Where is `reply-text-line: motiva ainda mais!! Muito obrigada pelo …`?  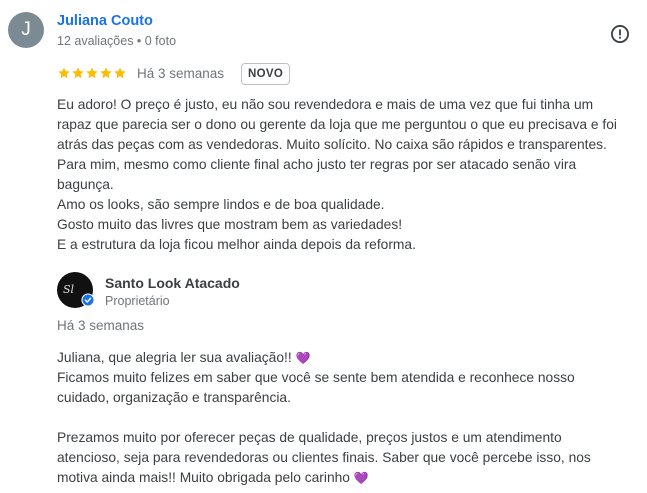
reply-text-line: motiva ainda mais!! Muito obrigada pelo … is located at coordinates (349, 478).